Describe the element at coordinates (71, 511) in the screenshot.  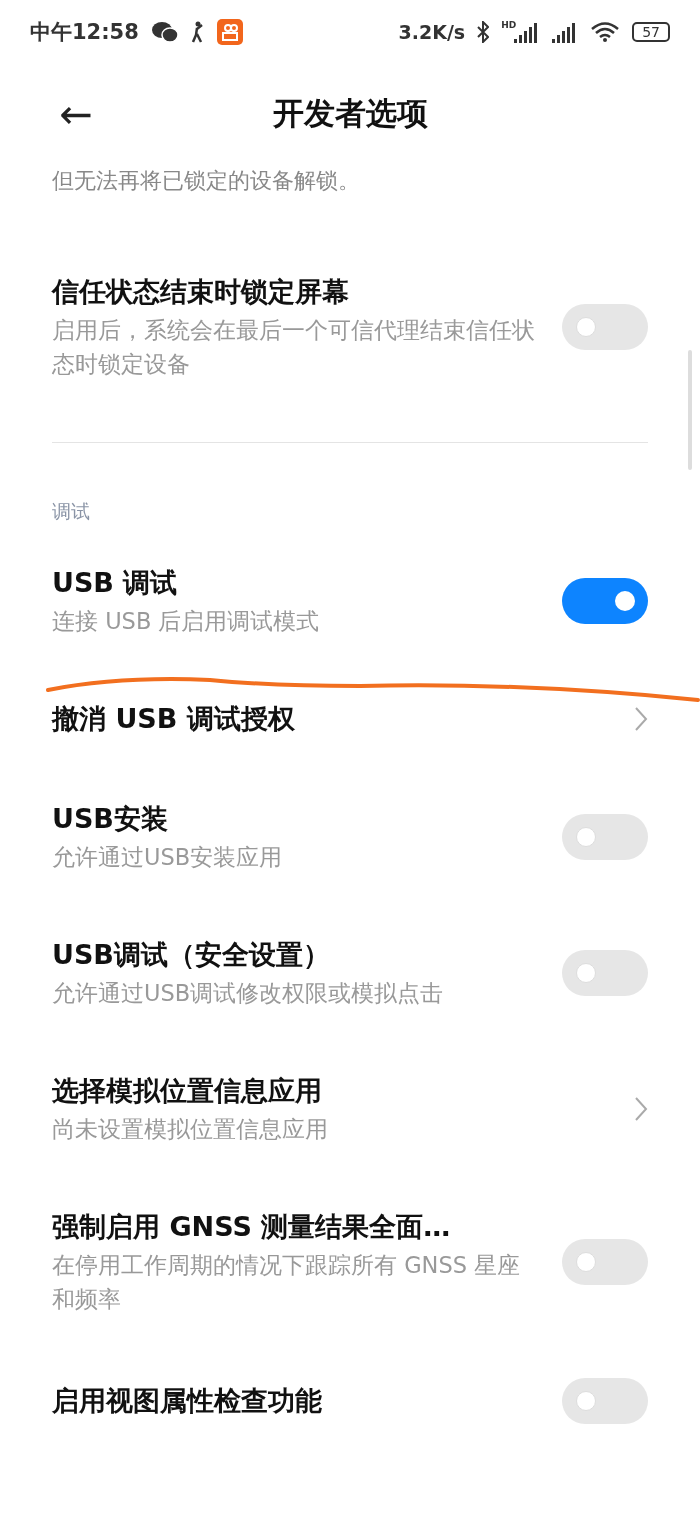
I see `section-header: 调试` at that location.